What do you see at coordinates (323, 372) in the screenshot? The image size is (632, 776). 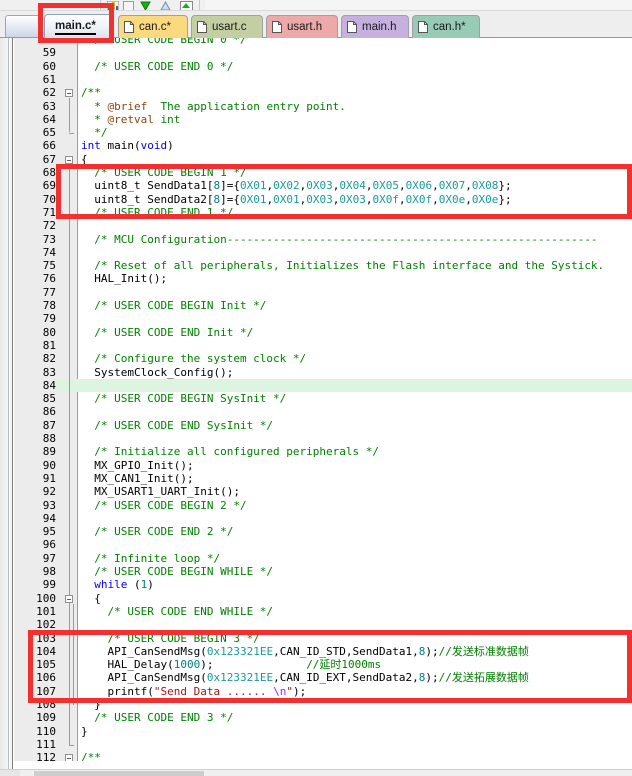 I see `code-line: 83 SystemClock_Config();` at bounding box center [323, 372].